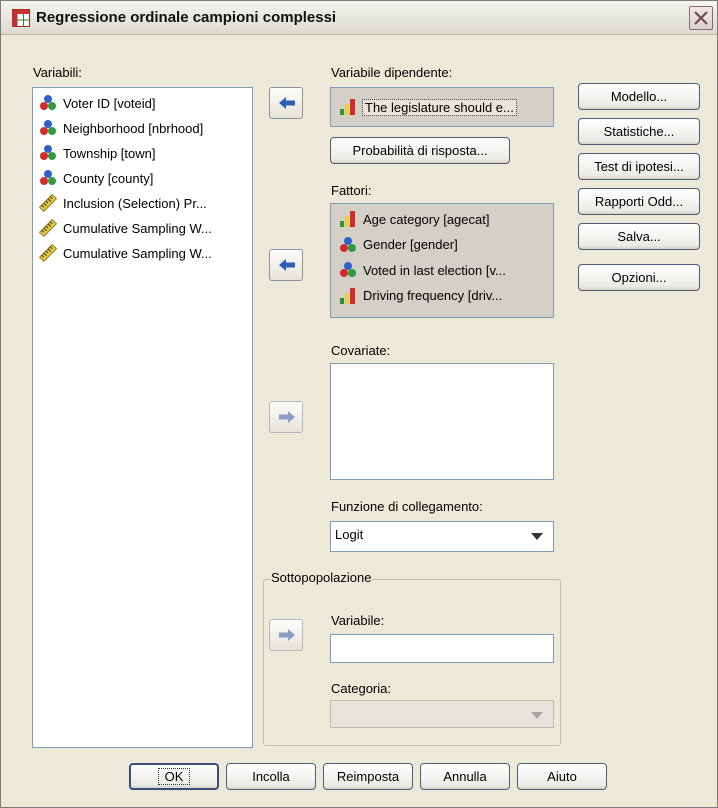  What do you see at coordinates (351, 190) in the screenshot?
I see `factors-label: Fattori:` at bounding box center [351, 190].